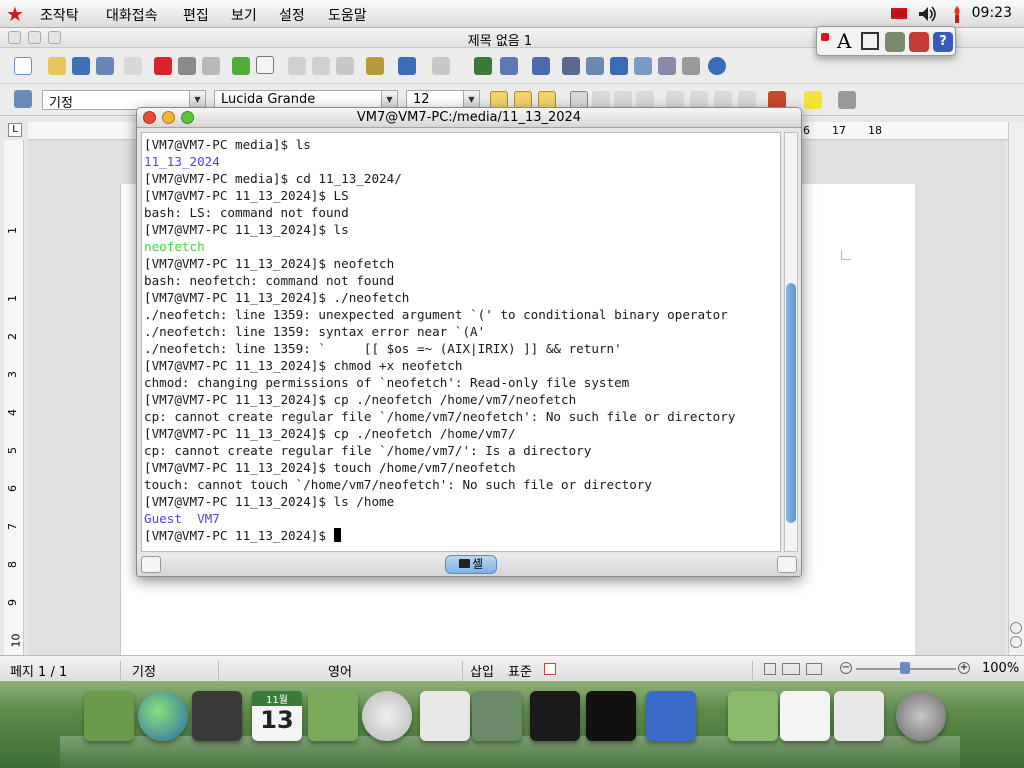 This screenshot has width=1024, height=768. Describe the element at coordinates (805, 716) in the screenshot. I see `documents-icon` at that location.